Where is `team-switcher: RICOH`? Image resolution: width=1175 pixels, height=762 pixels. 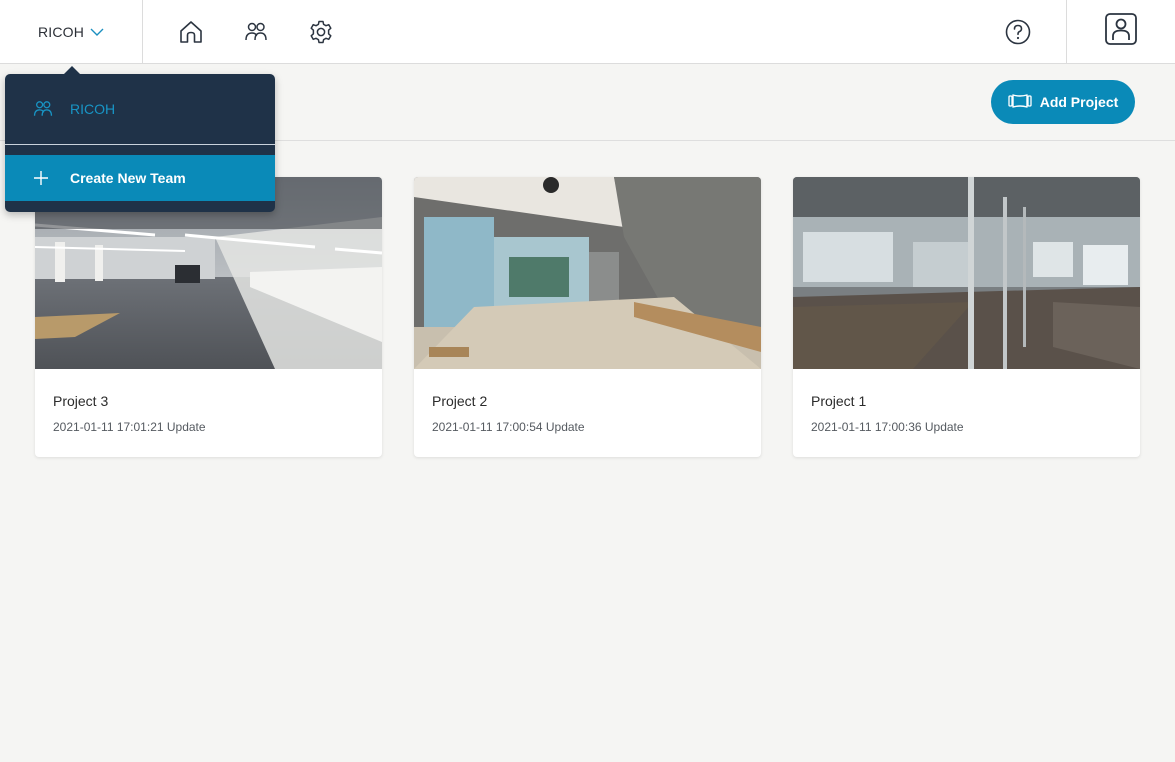 team-switcher: RICOH is located at coordinates (71, 31).